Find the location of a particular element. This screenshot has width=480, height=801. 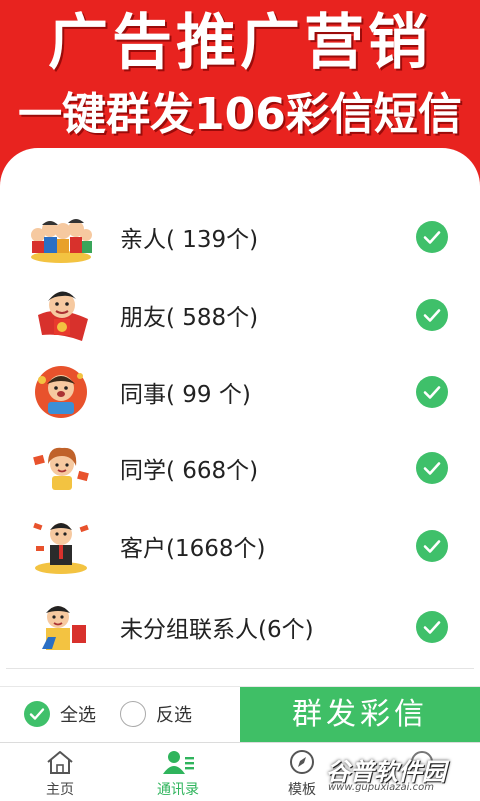

contacts-icon is located at coordinates (178, 762).